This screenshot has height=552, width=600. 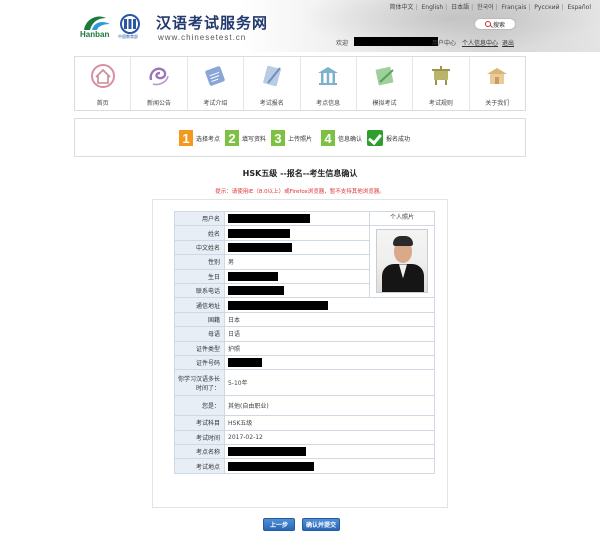 I want to click on home-icon, so click(x=102, y=76).